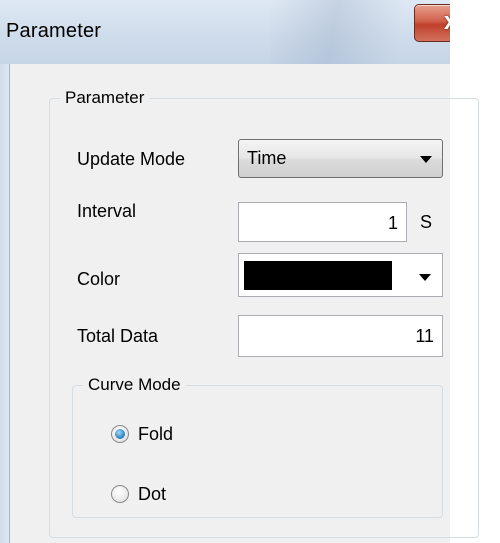 Image resolution: width=500 pixels, height=543 pixels. I want to click on parameter-group-legend: Parameter, so click(105, 98).